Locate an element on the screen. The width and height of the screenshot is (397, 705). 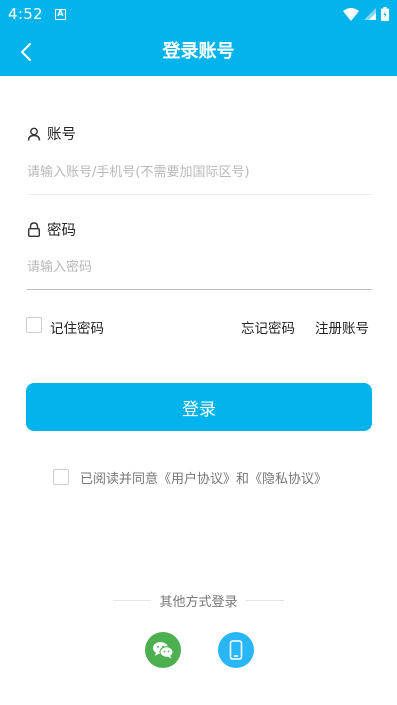
phone-login-button is located at coordinates (236, 650).